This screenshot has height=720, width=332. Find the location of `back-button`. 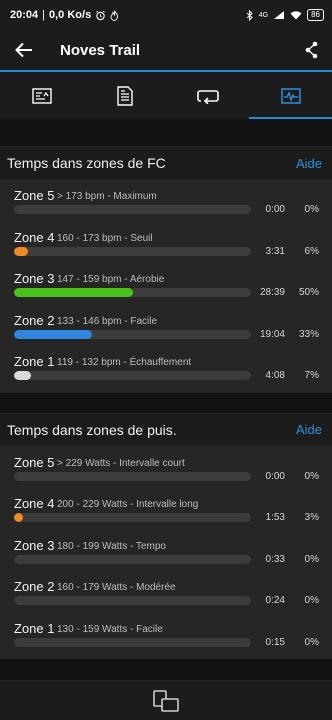

back-button is located at coordinates (24, 50).